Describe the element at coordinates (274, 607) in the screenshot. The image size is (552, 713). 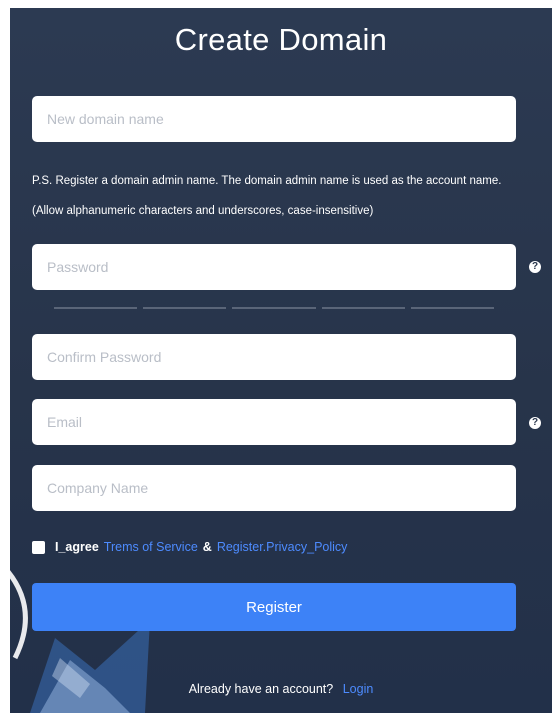
I see `register-button: Register` at that location.